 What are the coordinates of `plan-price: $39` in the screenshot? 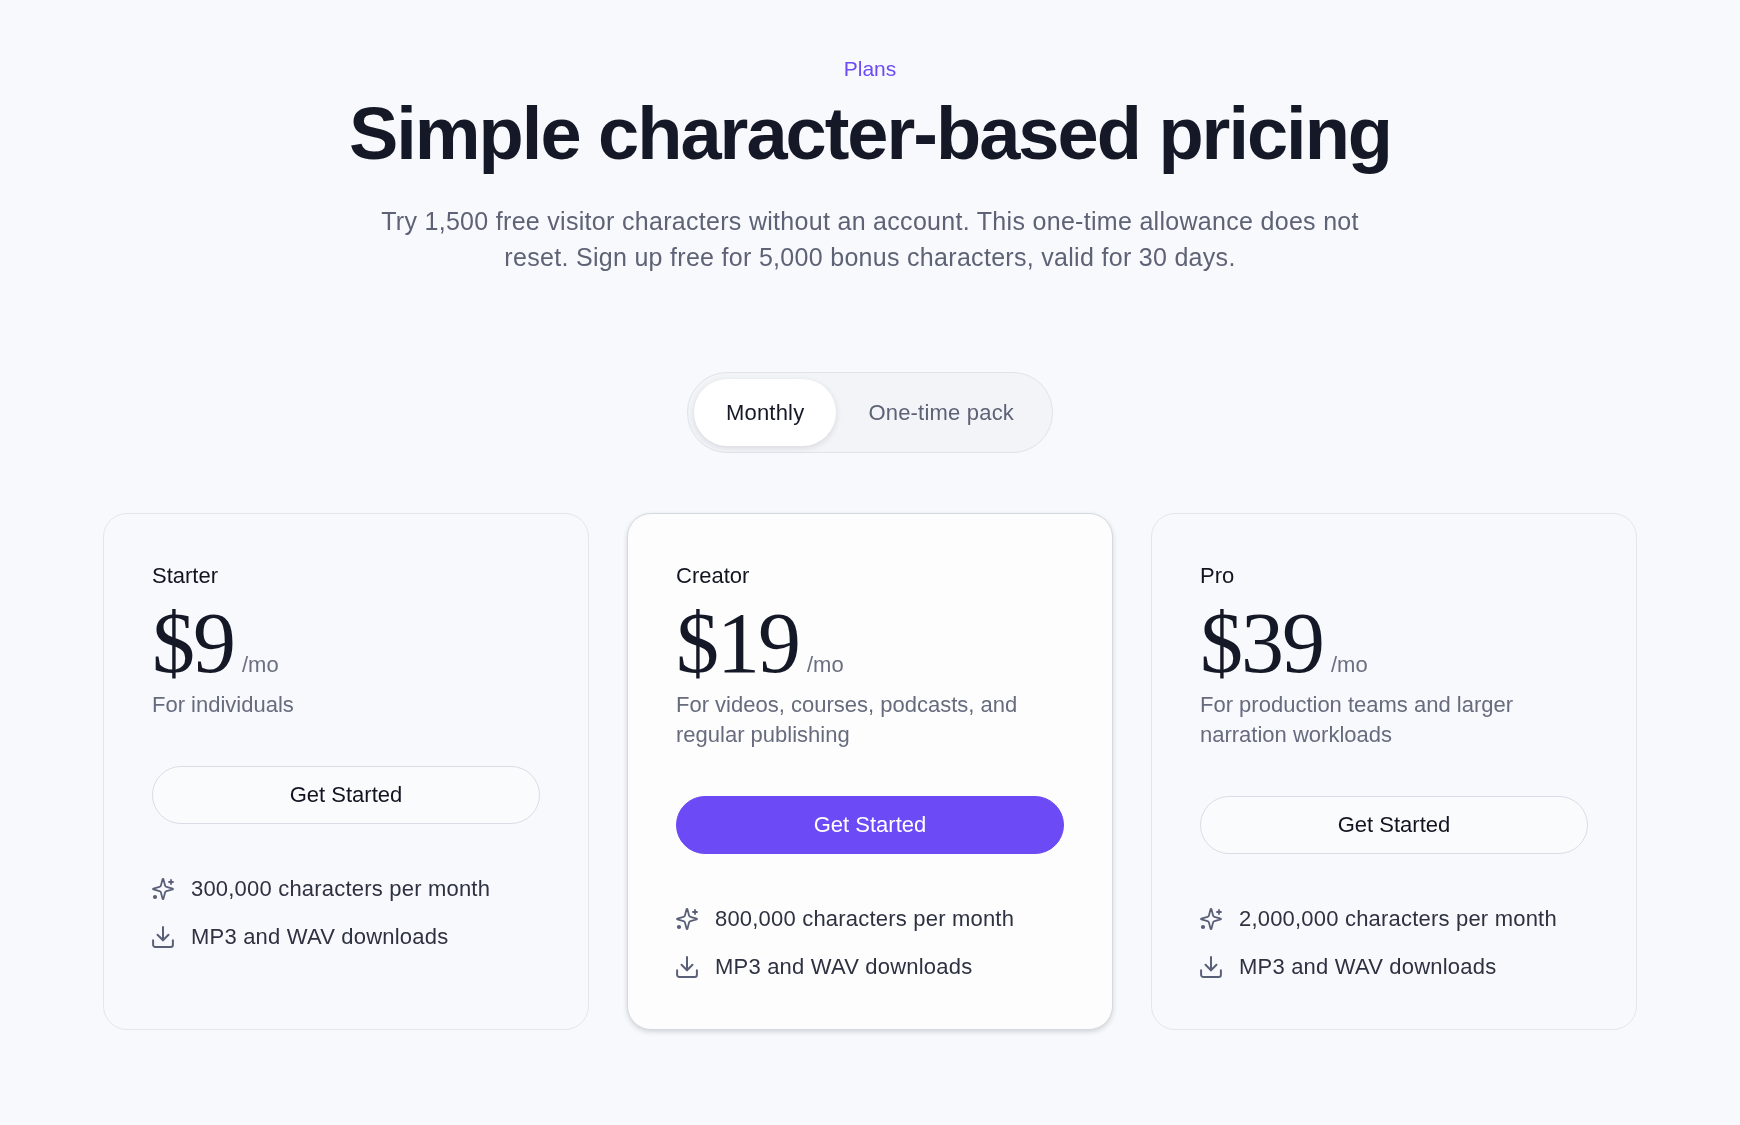 It's located at (1261, 643).